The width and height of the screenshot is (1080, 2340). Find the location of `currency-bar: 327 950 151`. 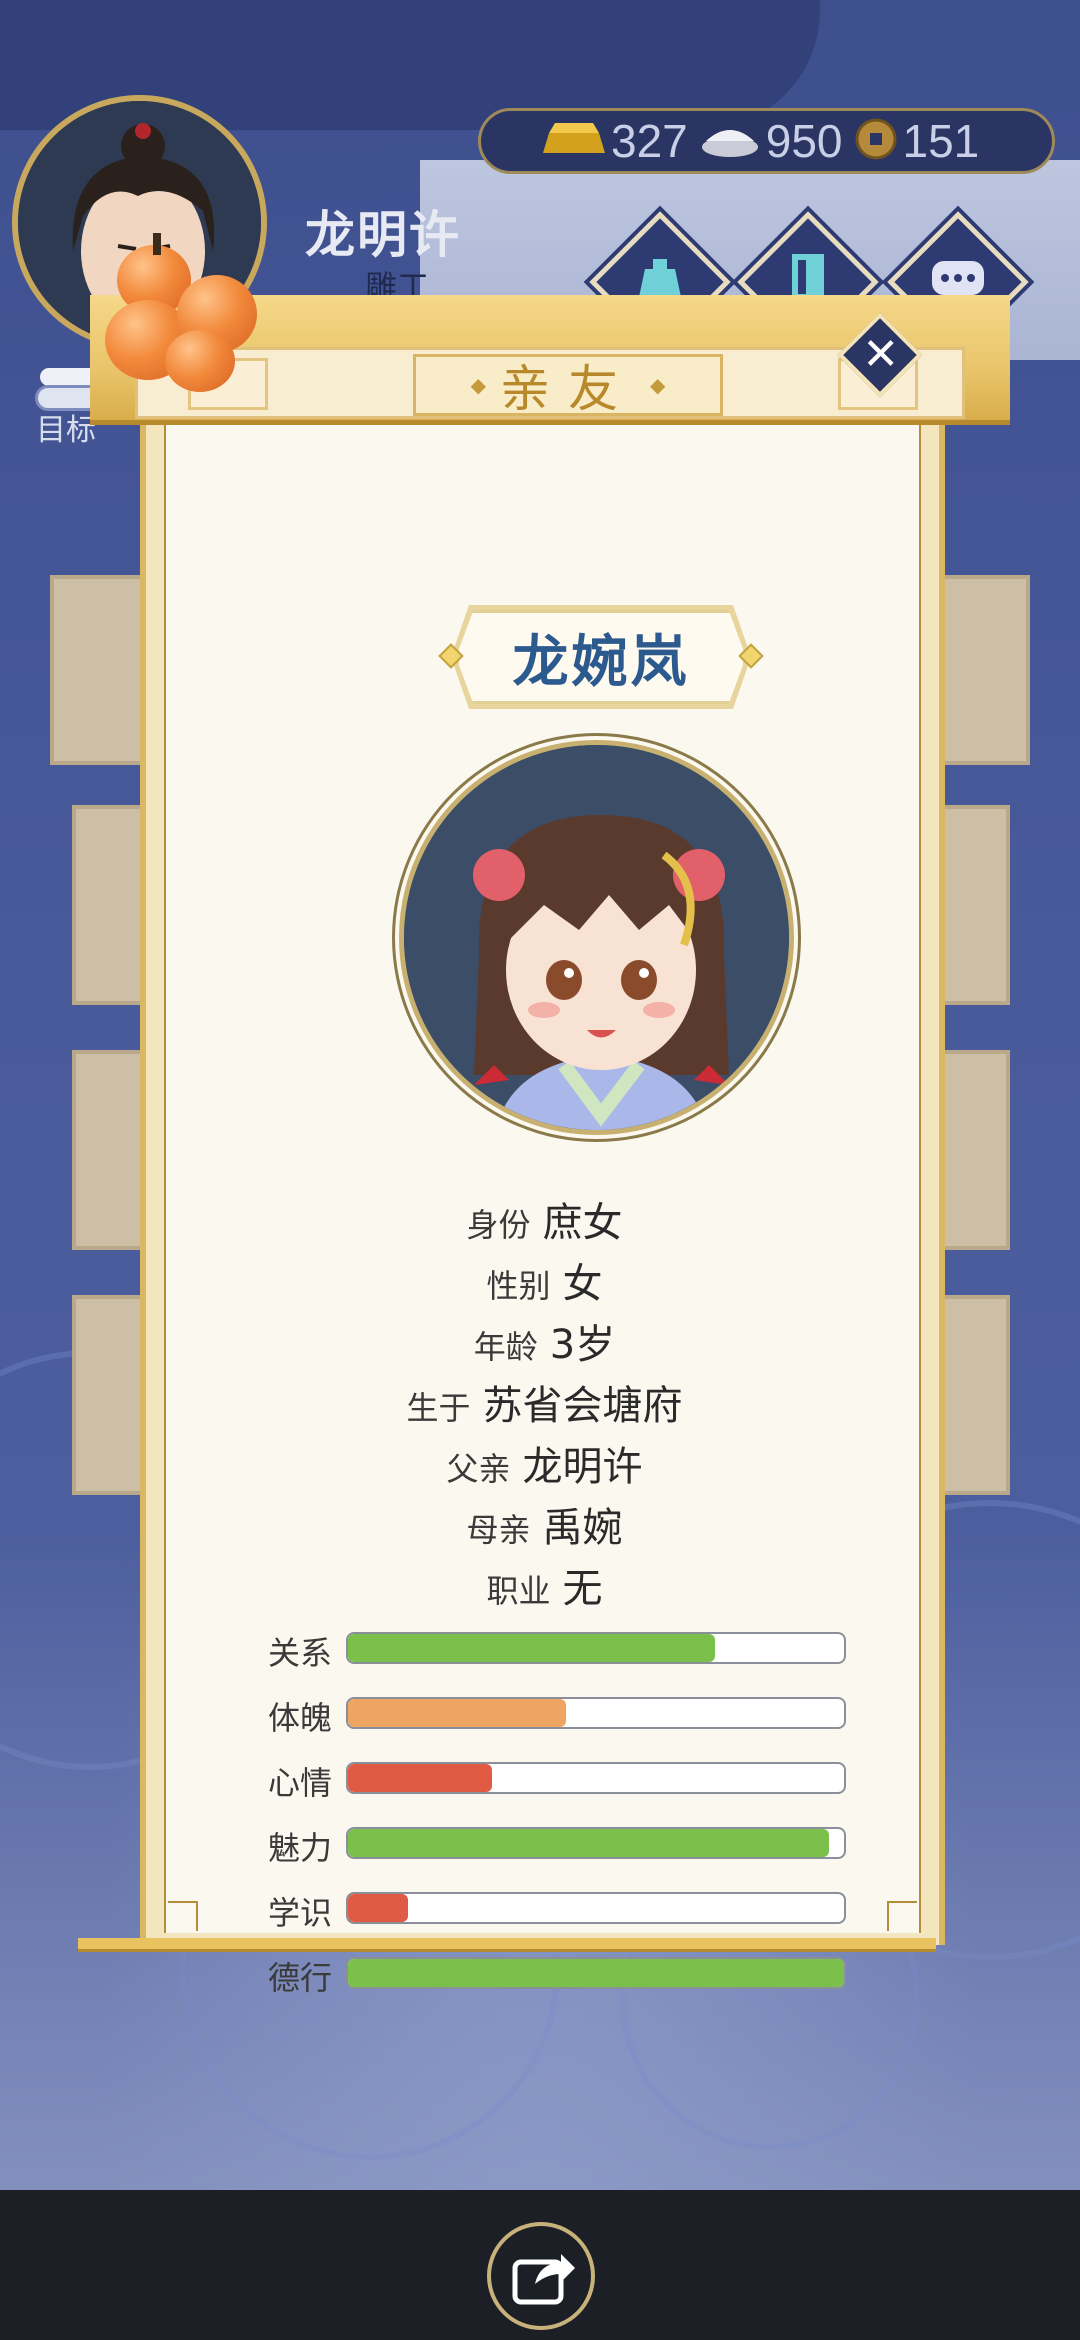

currency-bar: 327 950 151 is located at coordinates (766, 141).